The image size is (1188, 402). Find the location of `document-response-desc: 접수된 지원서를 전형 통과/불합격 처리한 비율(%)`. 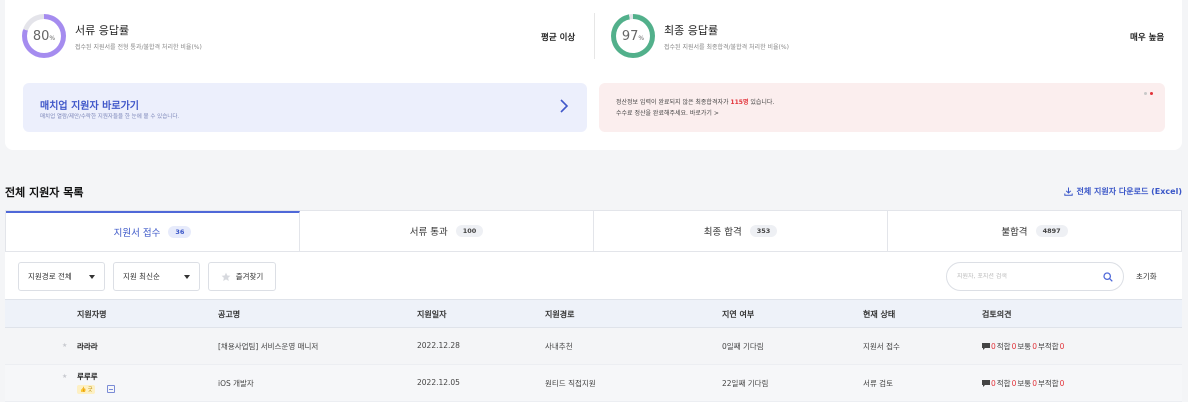

document-response-desc: 접수된 지원서를 전형 통과/불합격 처리한 비율(%) is located at coordinates (138, 47).